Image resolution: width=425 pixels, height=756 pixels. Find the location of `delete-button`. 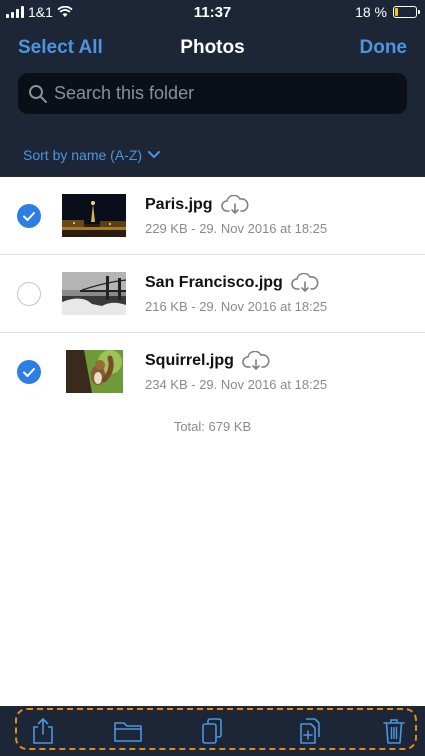

delete-button is located at coordinates (394, 731).